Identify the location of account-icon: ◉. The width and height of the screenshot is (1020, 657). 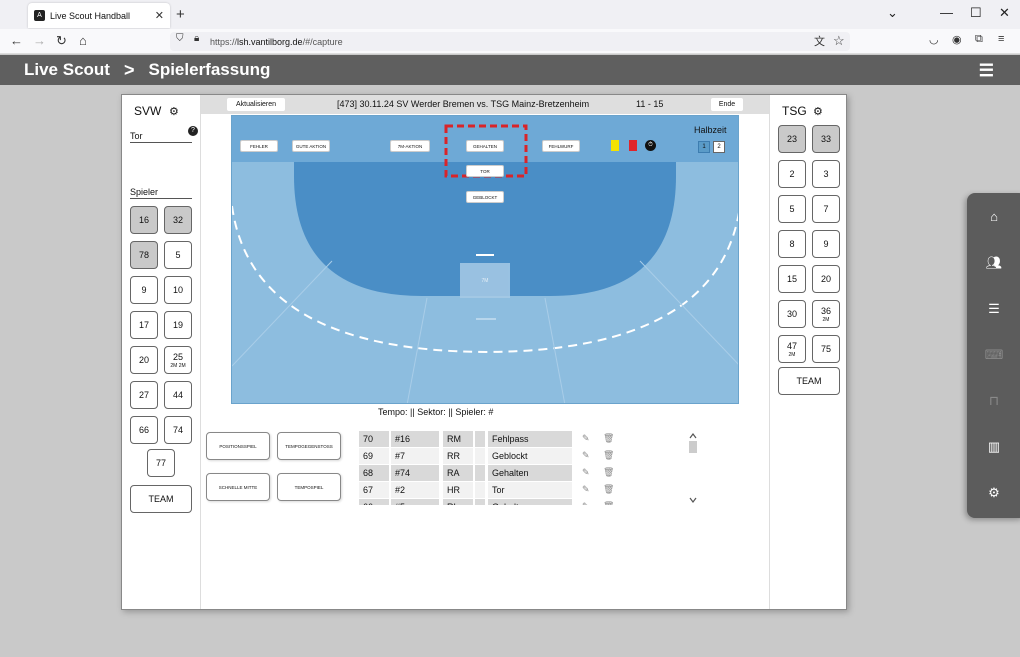
(957, 39).